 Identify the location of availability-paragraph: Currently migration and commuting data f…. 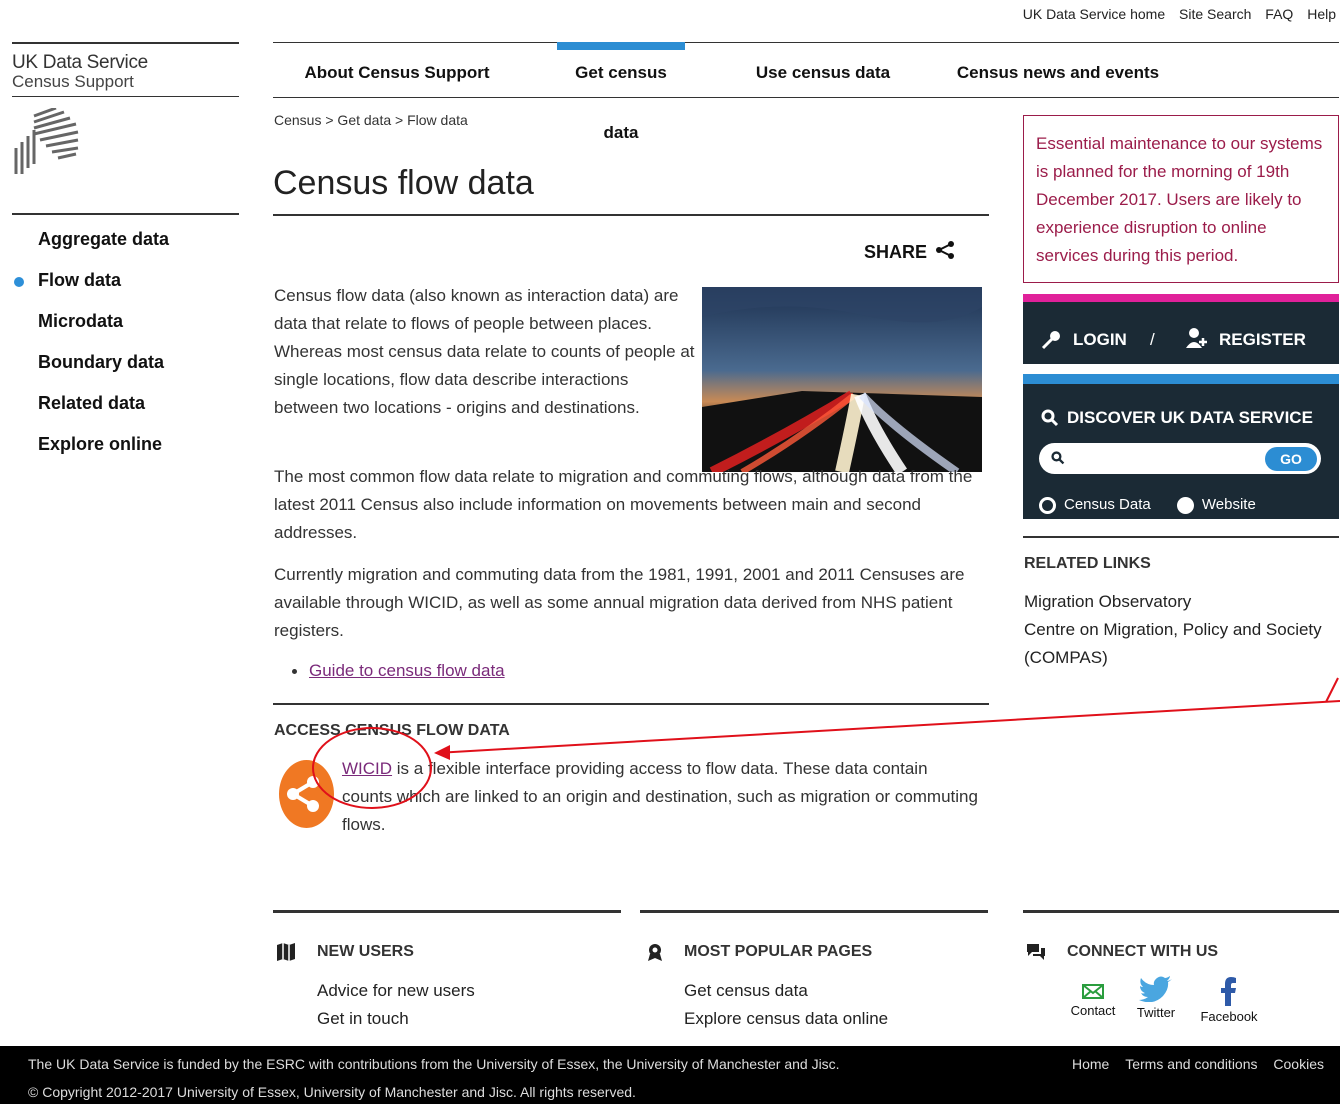
(619, 602).